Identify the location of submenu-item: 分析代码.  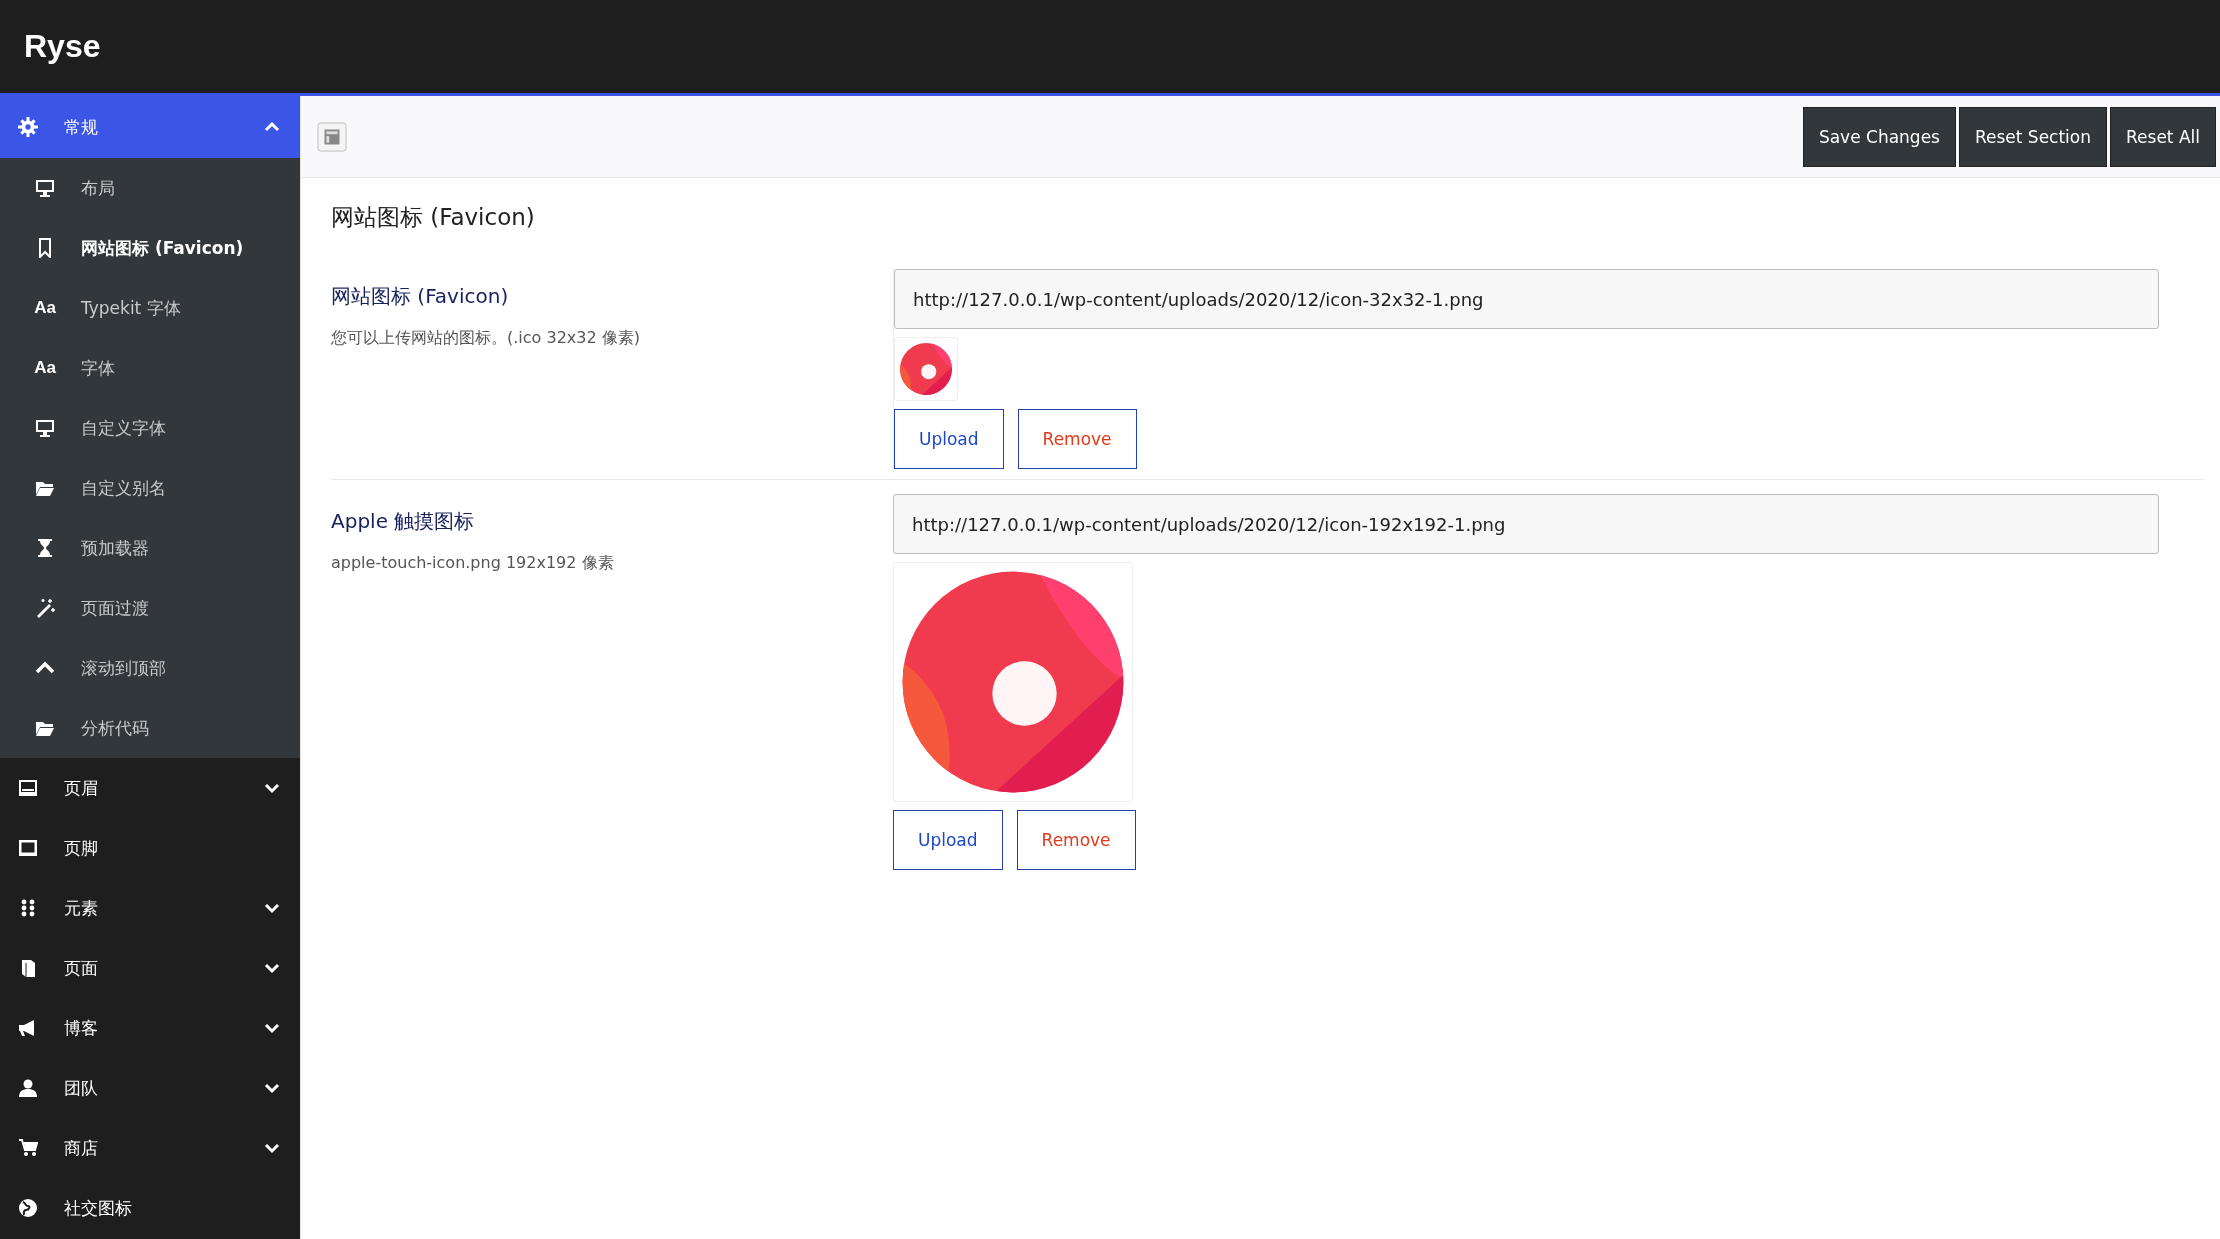
(150, 728).